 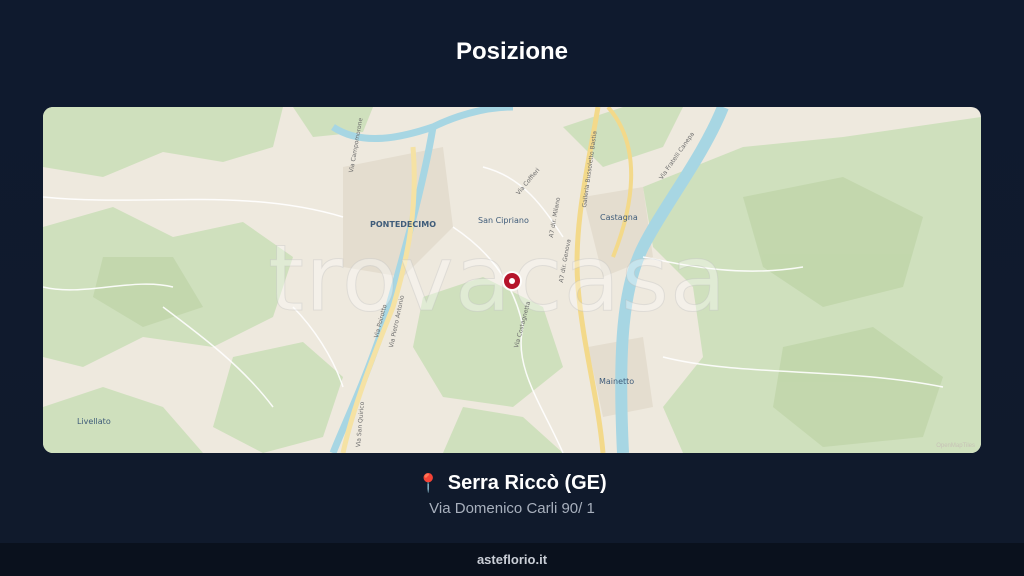 I want to click on map-watermark: trovacasa, so click(x=497, y=279).